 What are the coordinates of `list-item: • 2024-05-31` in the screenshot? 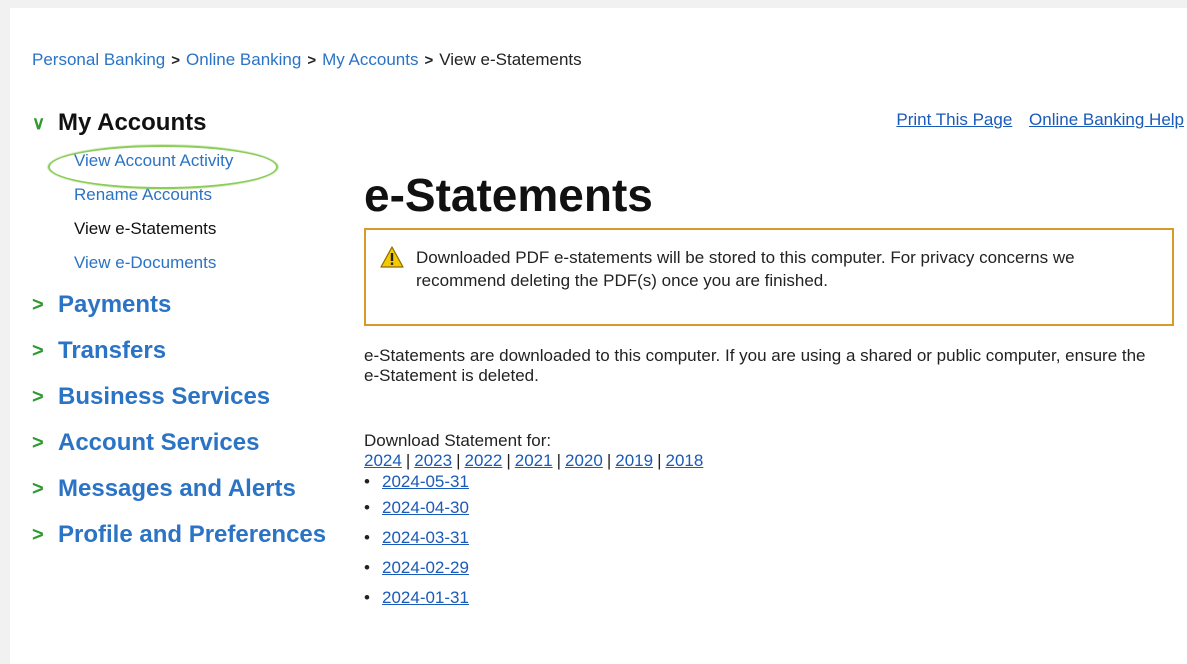 It's located at (533, 482).